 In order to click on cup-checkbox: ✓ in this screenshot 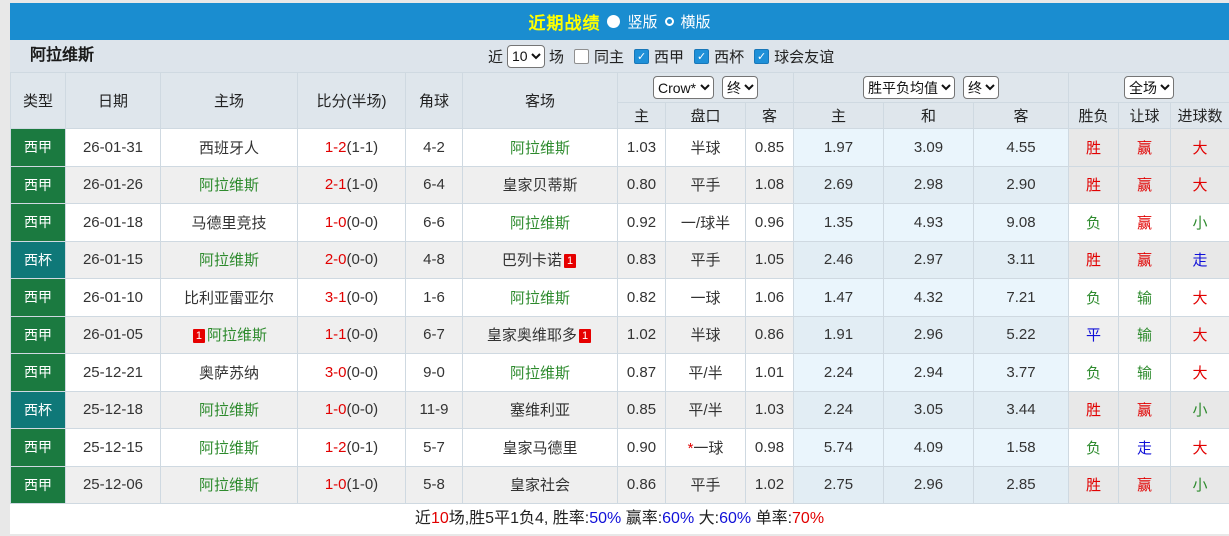, I will do `click(701, 56)`.